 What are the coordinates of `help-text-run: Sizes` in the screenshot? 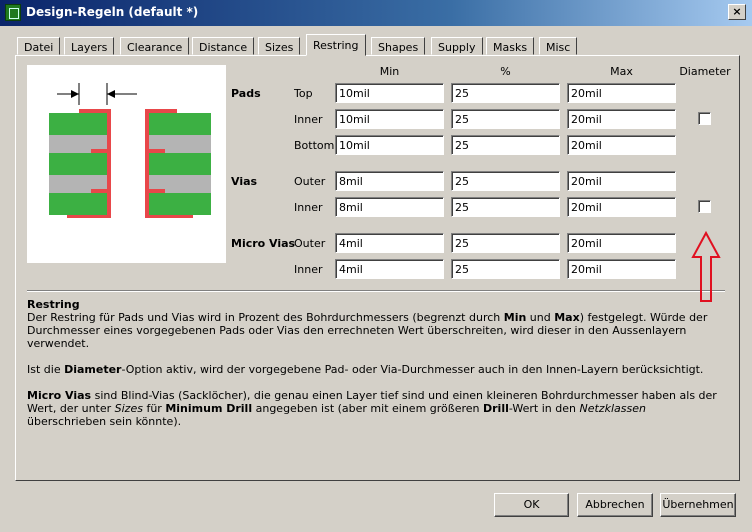 It's located at (128, 408).